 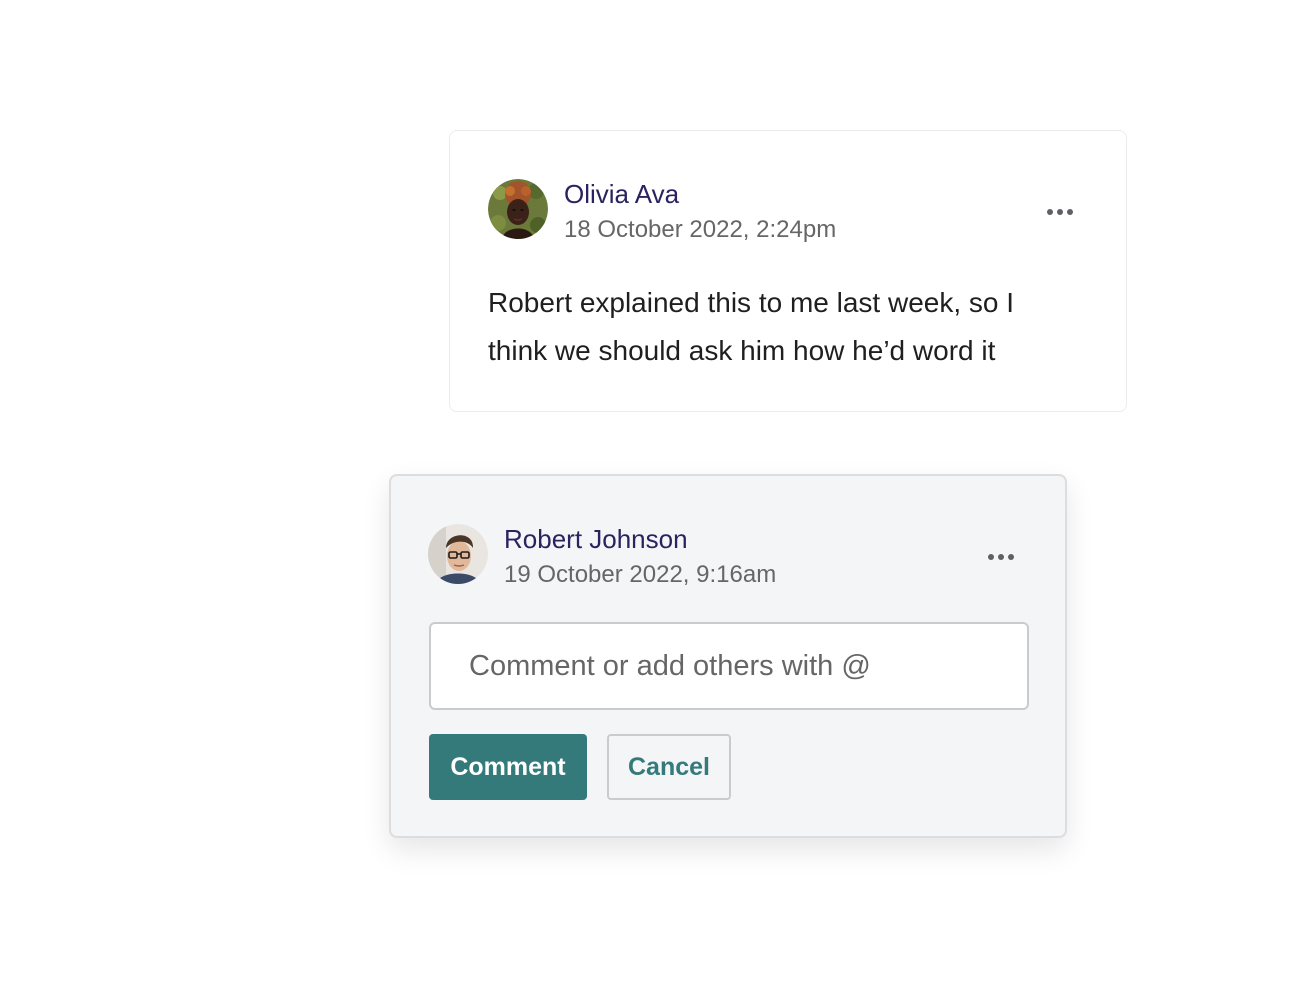 What do you see at coordinates (640, 574) in the screenshot?
I see `comment-timestamp: 19 October 2022, 9:16am` at bounding box center [640, 574].